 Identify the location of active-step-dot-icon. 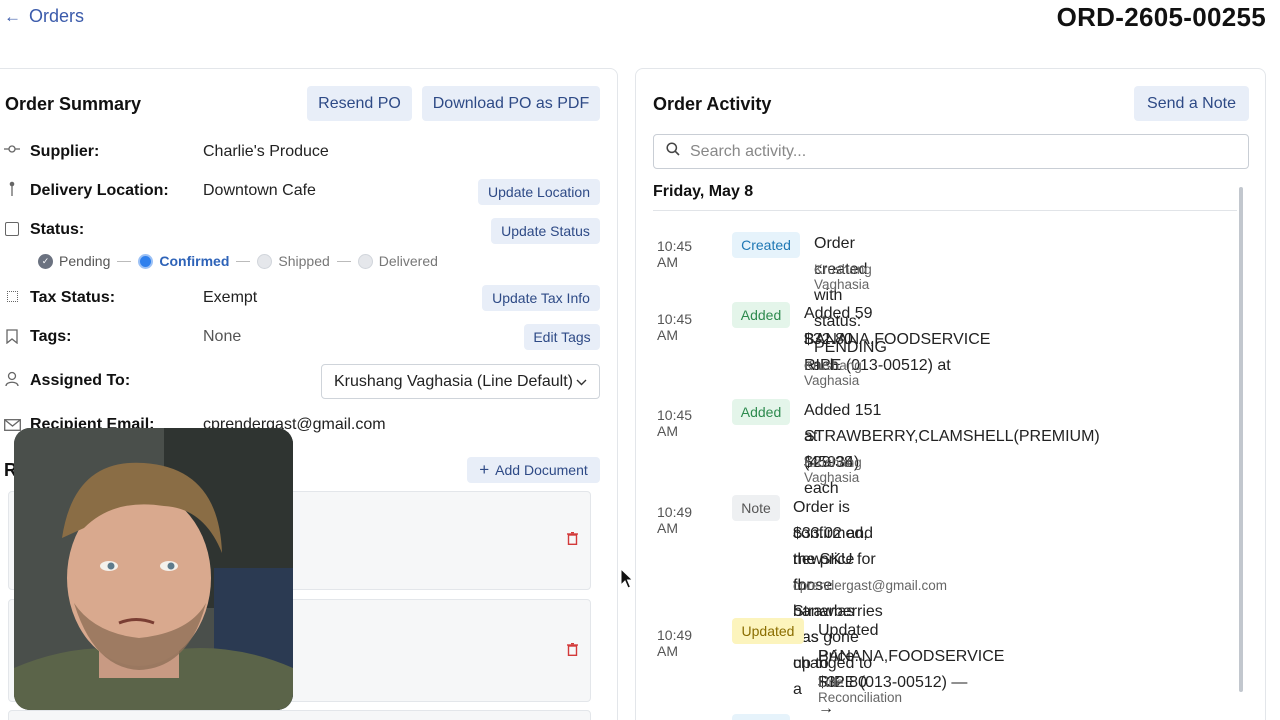
(146, 261).